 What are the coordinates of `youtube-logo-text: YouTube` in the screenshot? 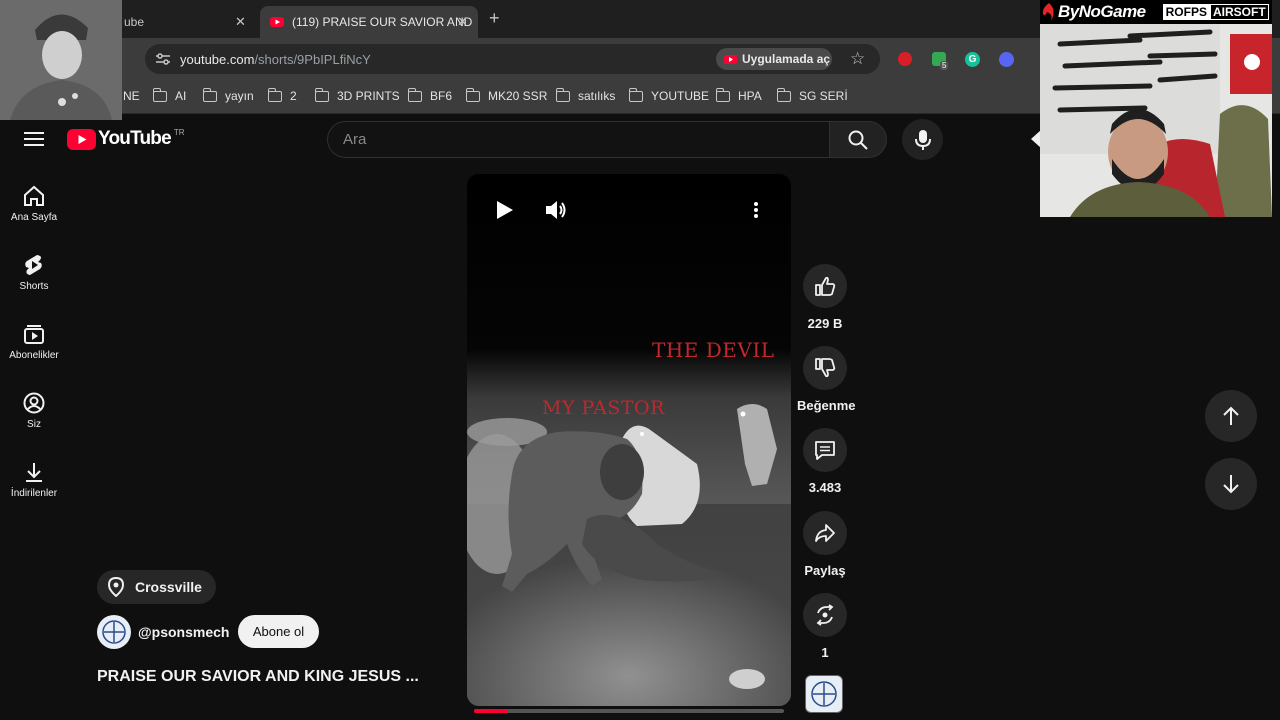 It's located at (135, 138).